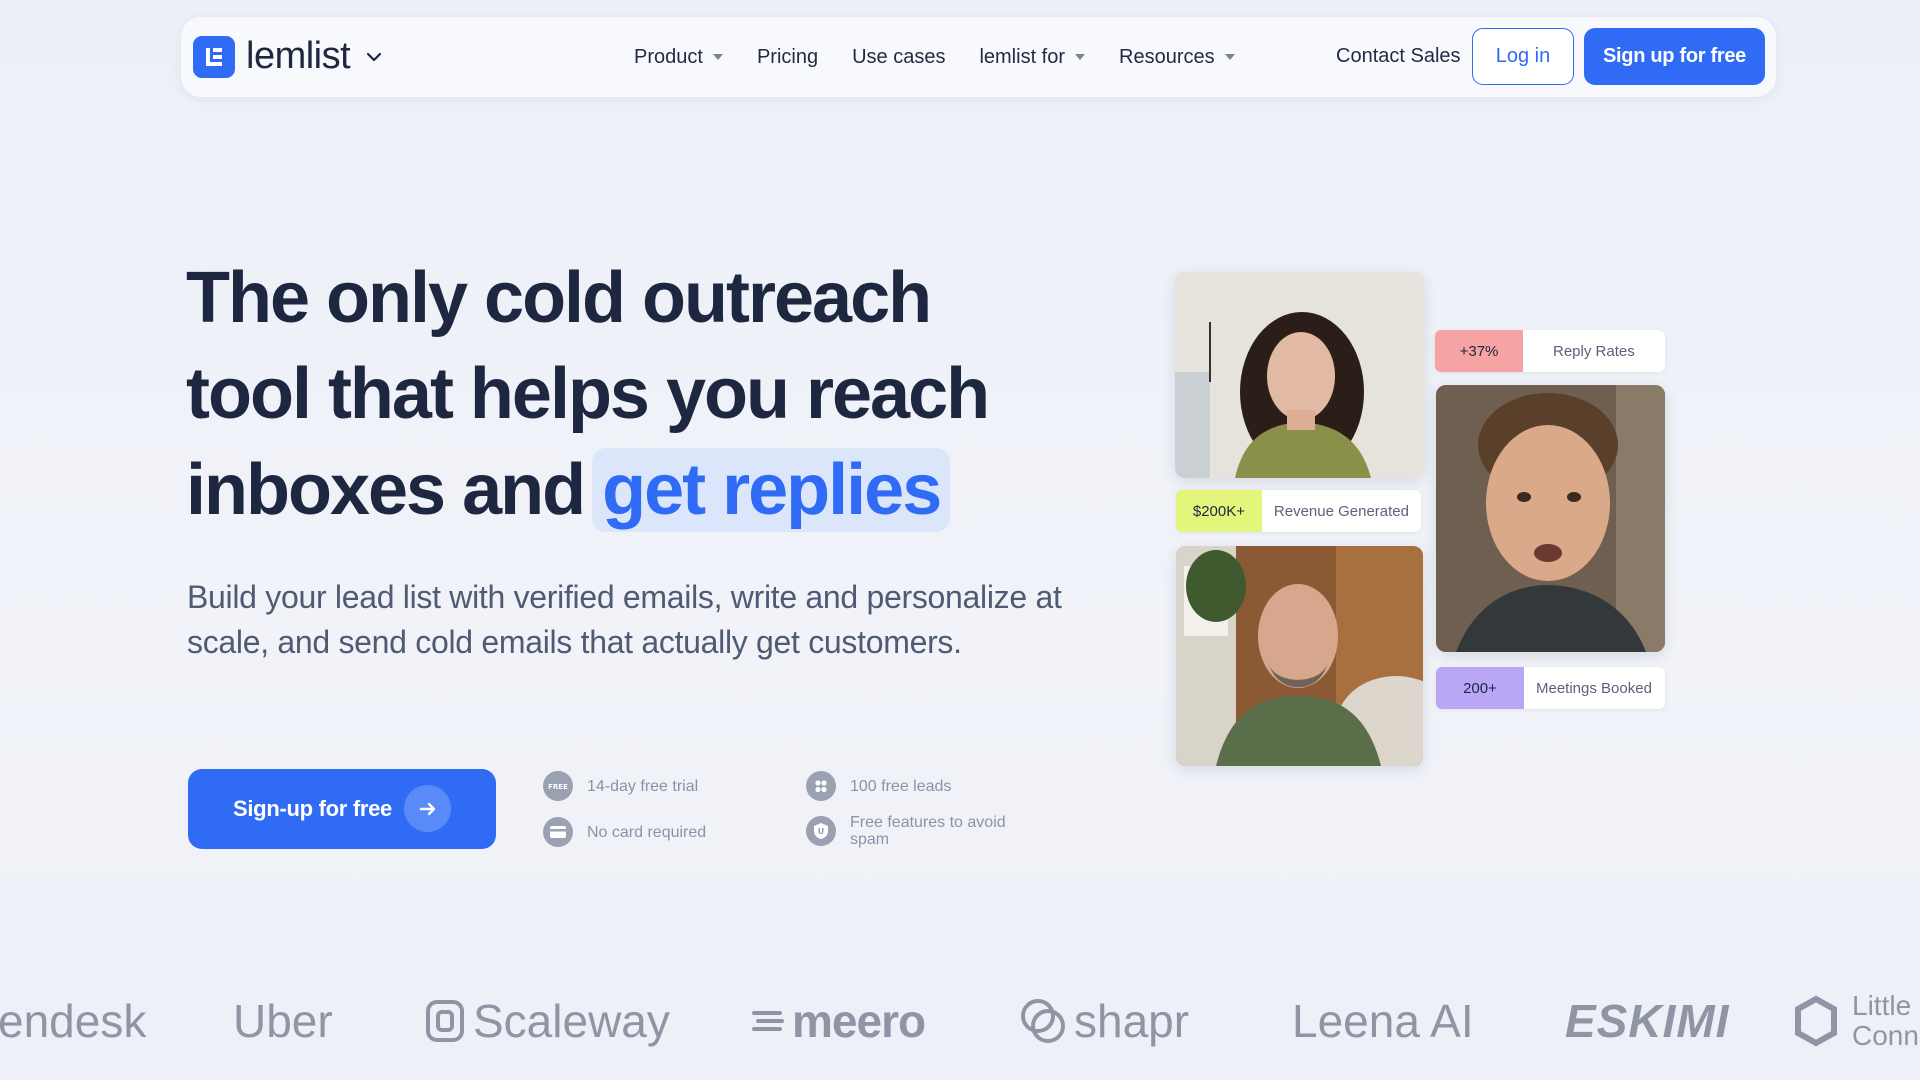 The image size is (1920, 1080). I want to click on hero-signup-button: Sign-up for free, so click(342, 809).